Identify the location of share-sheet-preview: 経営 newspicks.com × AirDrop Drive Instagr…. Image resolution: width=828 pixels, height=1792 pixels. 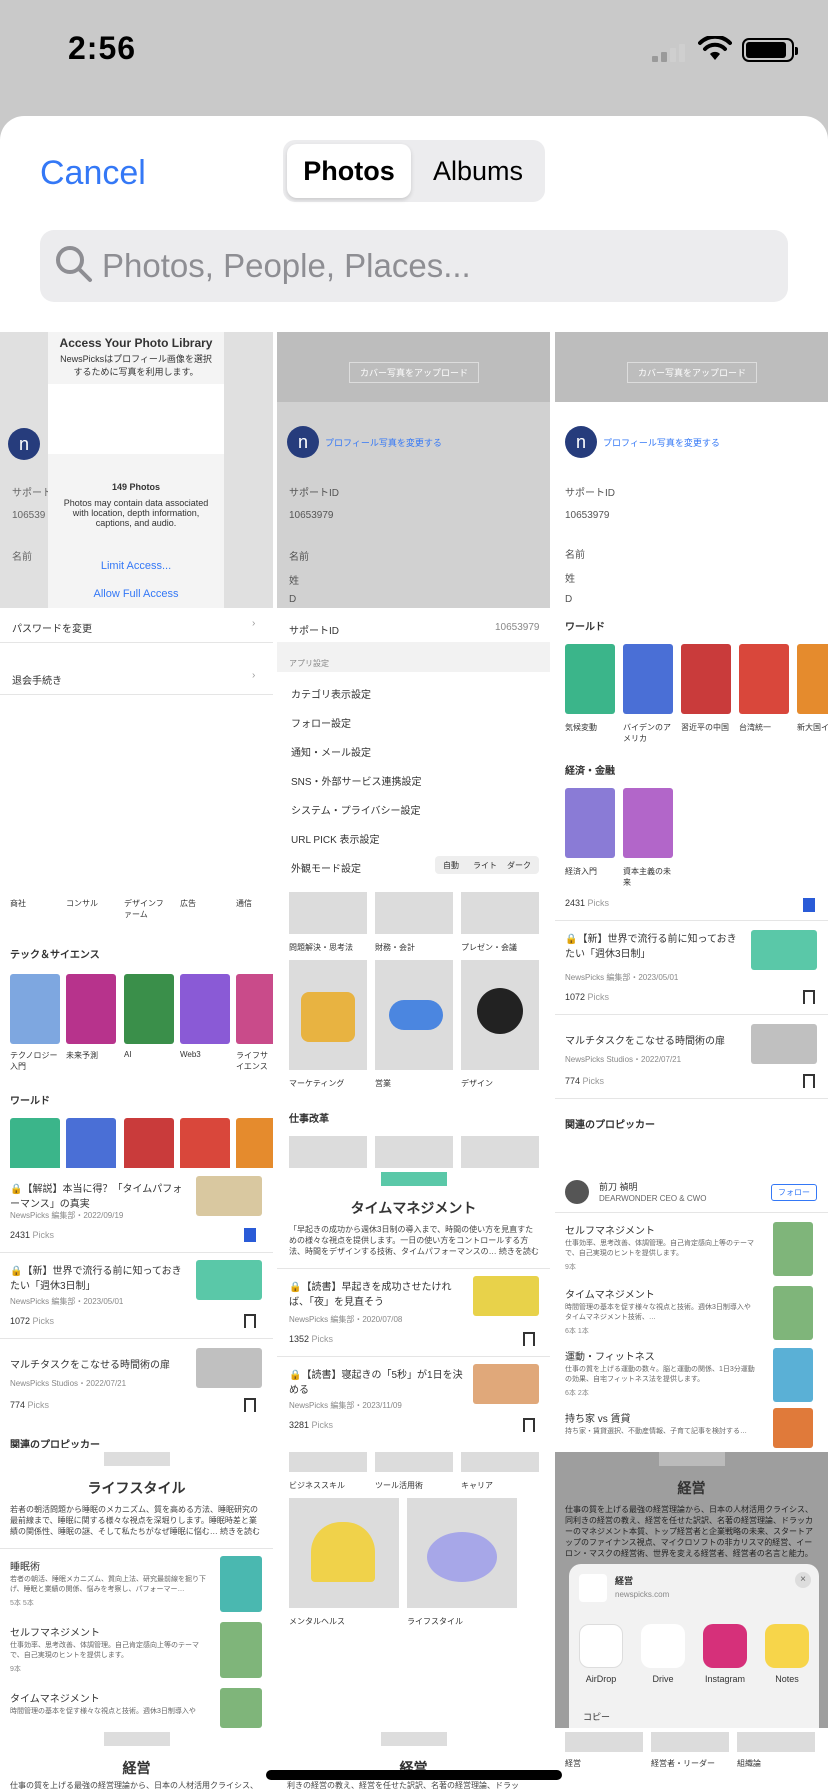
(694, 1646).